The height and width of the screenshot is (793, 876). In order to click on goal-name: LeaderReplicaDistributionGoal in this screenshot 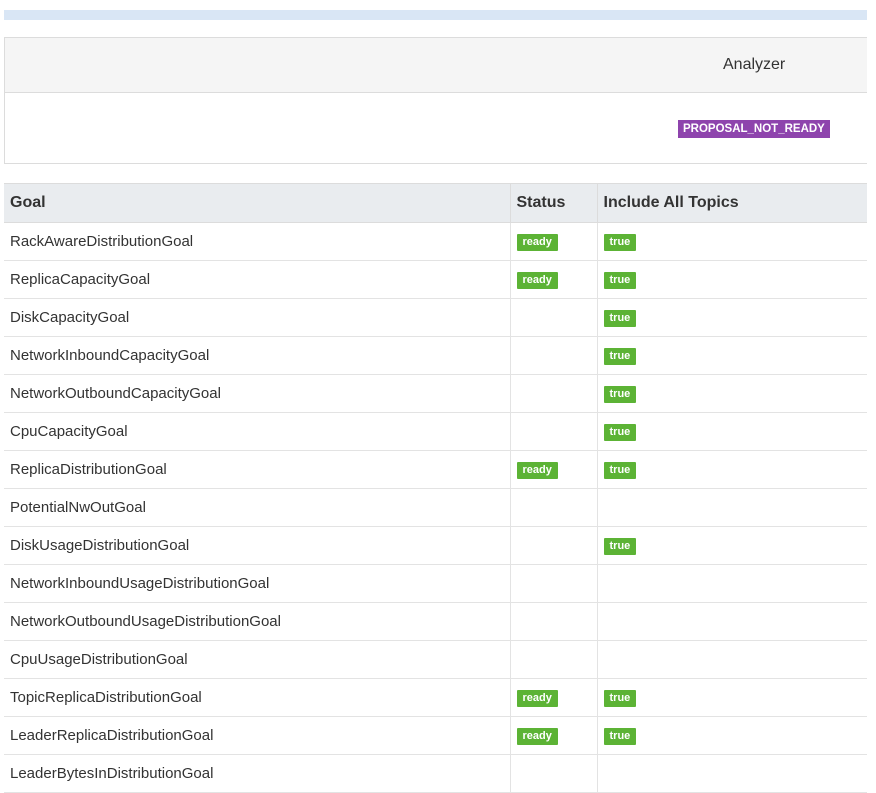, I will do `click(257, 735)`.